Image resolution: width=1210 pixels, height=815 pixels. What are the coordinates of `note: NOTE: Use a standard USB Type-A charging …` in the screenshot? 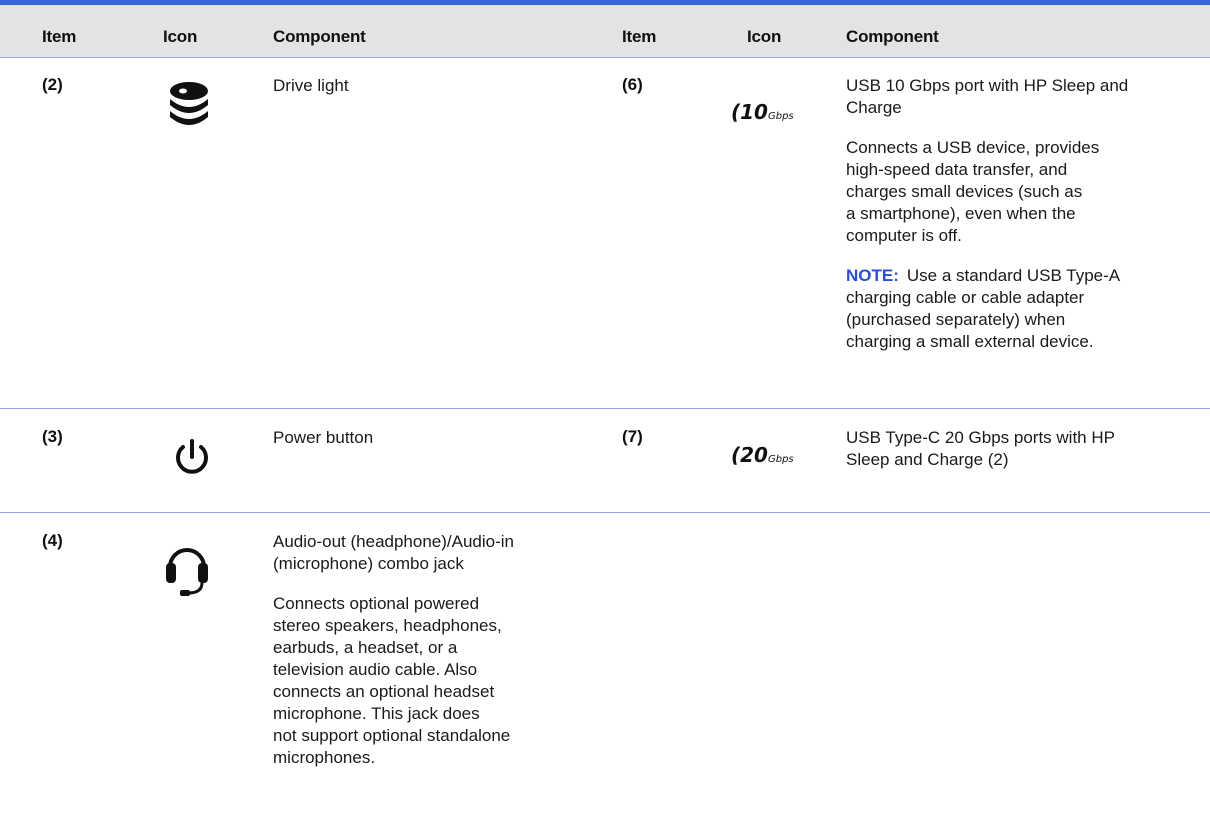 It's located at (1021, 309).